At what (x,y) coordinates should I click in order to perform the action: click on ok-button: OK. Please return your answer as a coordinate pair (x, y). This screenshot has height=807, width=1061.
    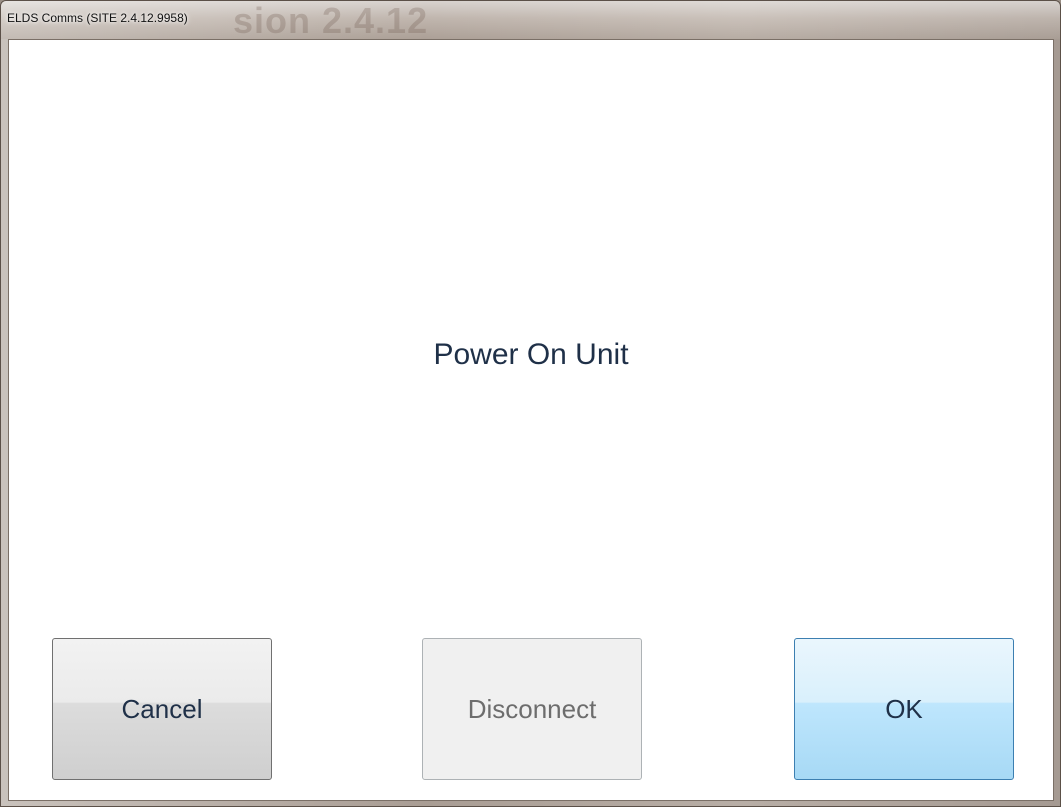
    Looking at the image, I should click on (904, 709).